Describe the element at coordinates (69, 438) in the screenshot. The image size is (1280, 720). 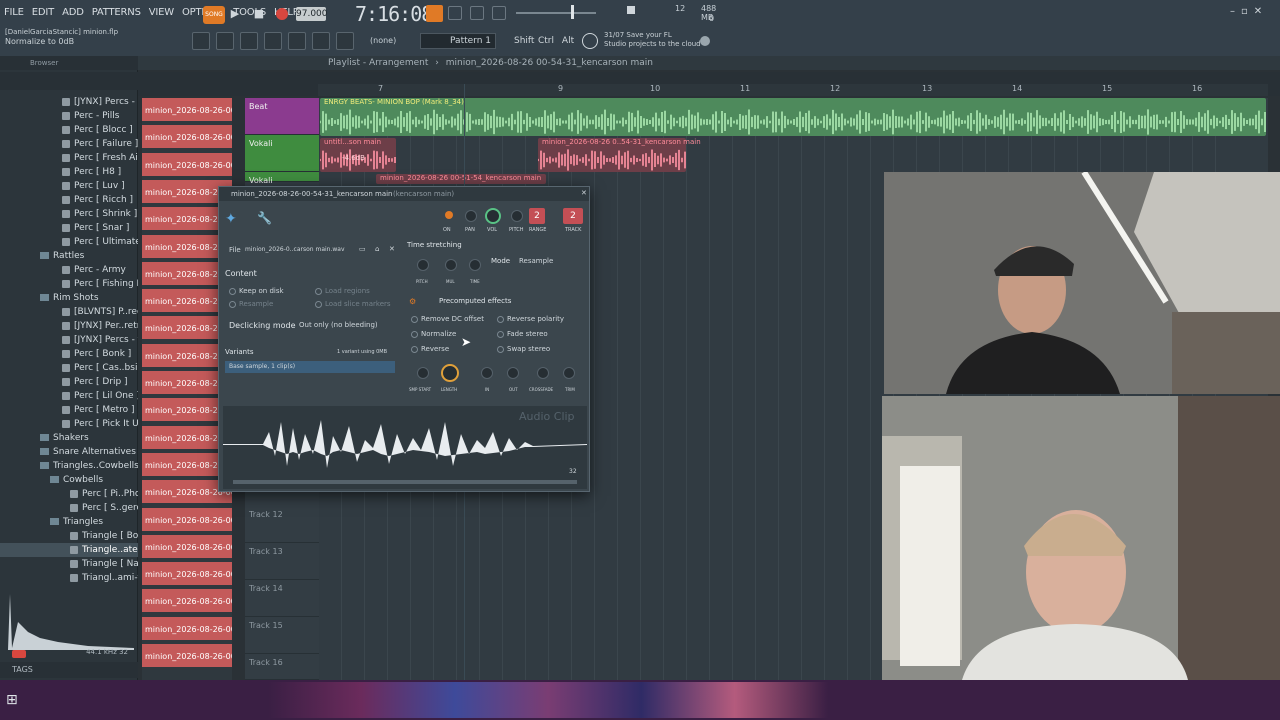
I see `browser-folder: Shakers` at that location.